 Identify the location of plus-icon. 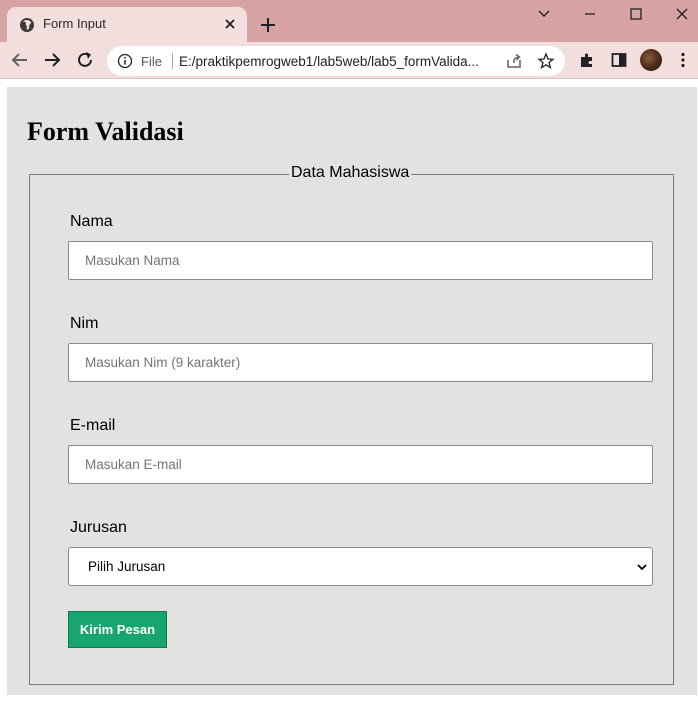
(268, 25).